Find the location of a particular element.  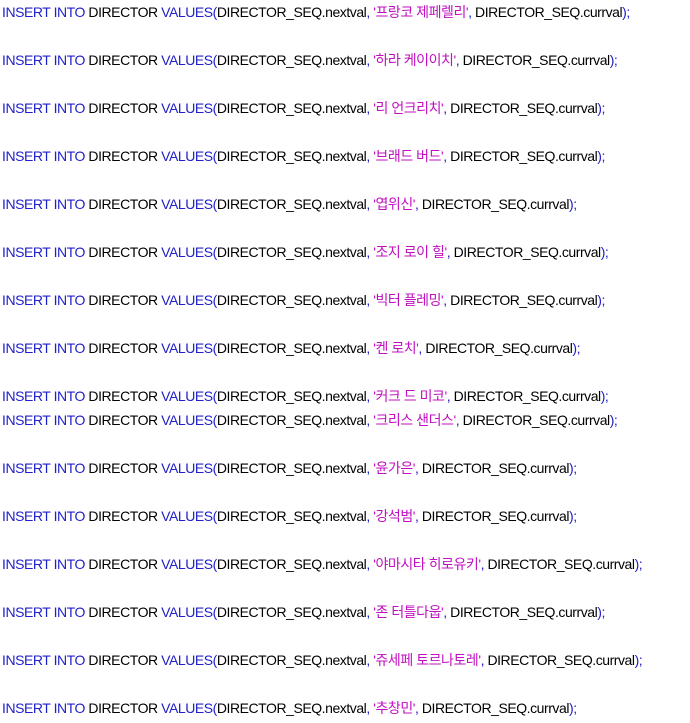

director-name-string: '크리스 샌더스' is located at coordinates (414, 420).